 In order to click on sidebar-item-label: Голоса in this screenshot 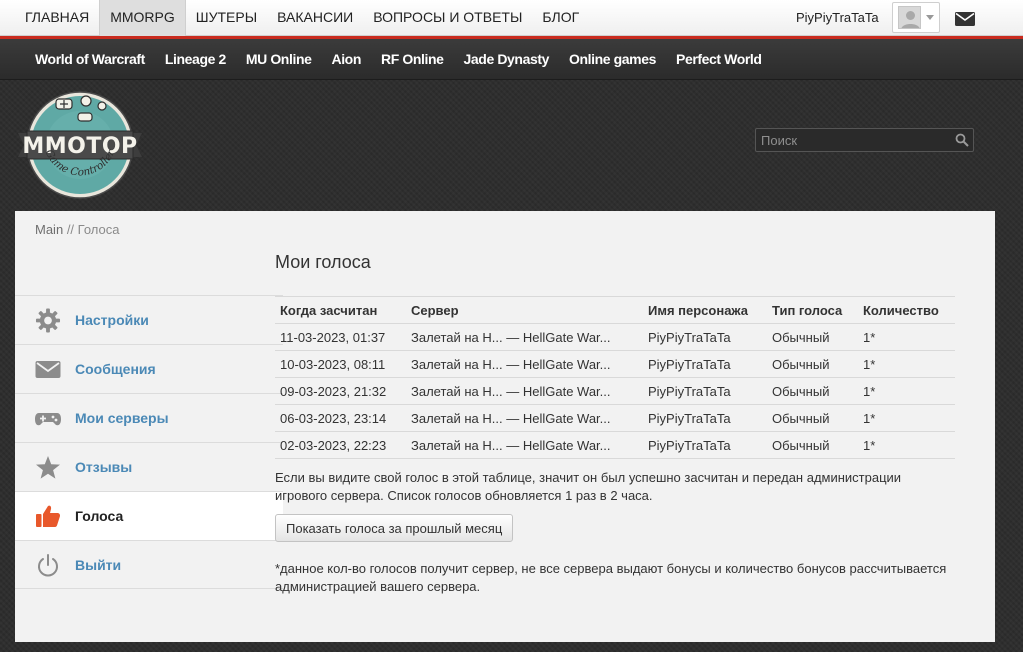, I will do `click(99, 516)`.